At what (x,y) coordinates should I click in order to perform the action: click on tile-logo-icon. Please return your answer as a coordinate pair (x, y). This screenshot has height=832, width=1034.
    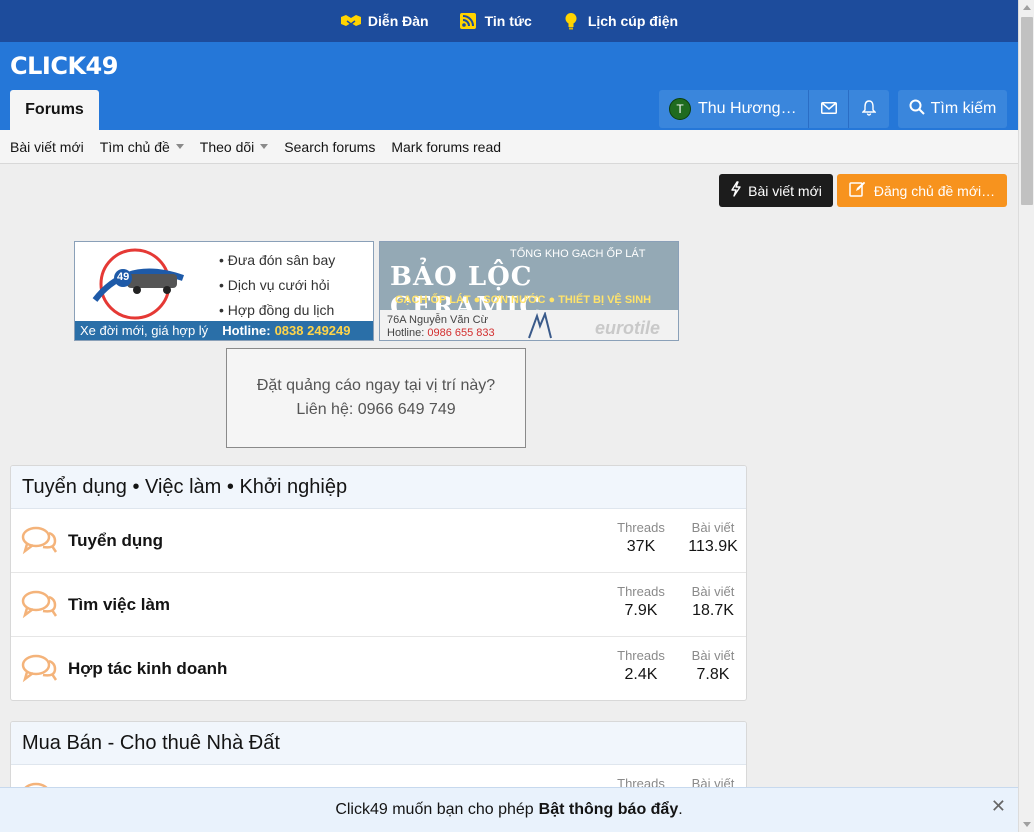
    Looking at the image, I should click on (540, 325).